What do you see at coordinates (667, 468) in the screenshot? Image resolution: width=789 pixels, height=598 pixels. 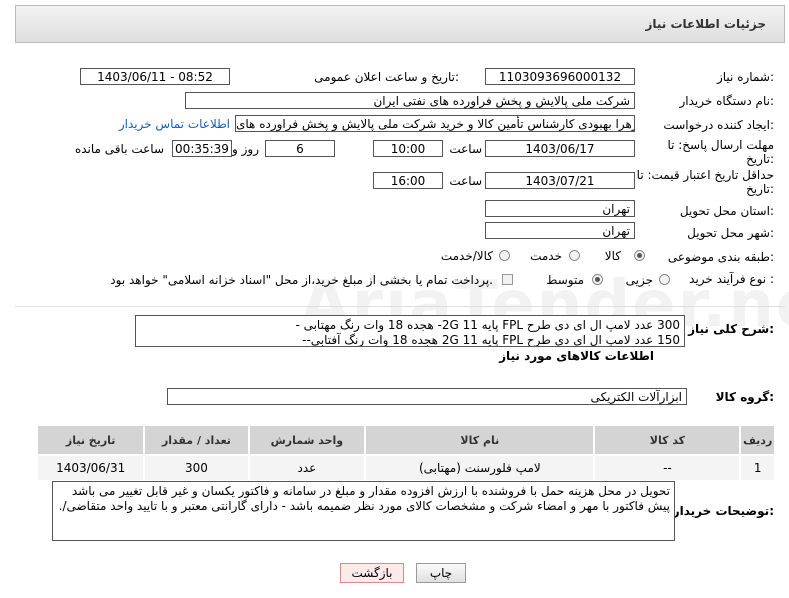 I see `cell-goods-code: --` at bounding box center [667, 468].